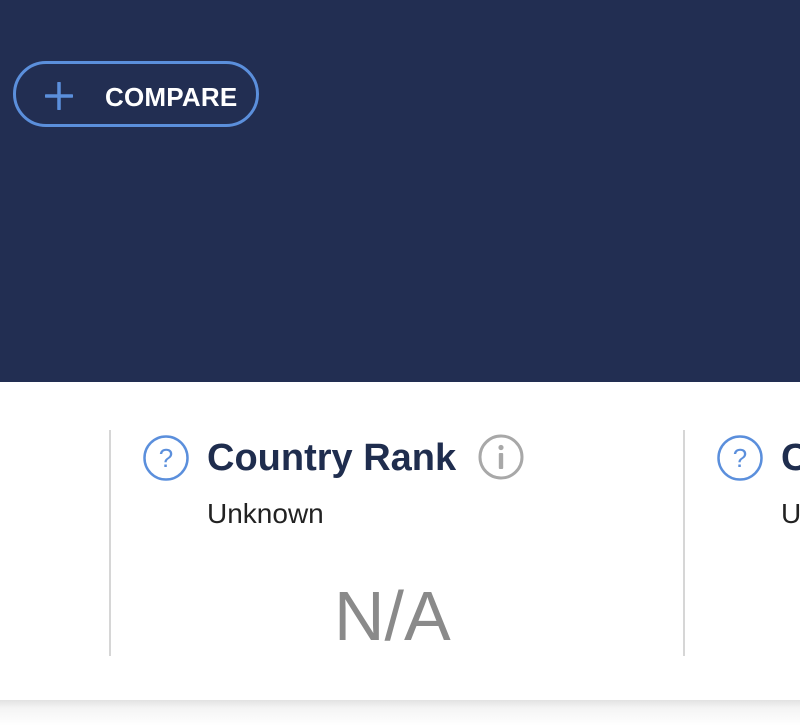 The image size is (800, 726). I want to click on compare-button: COMPARE, so click(136, 94).